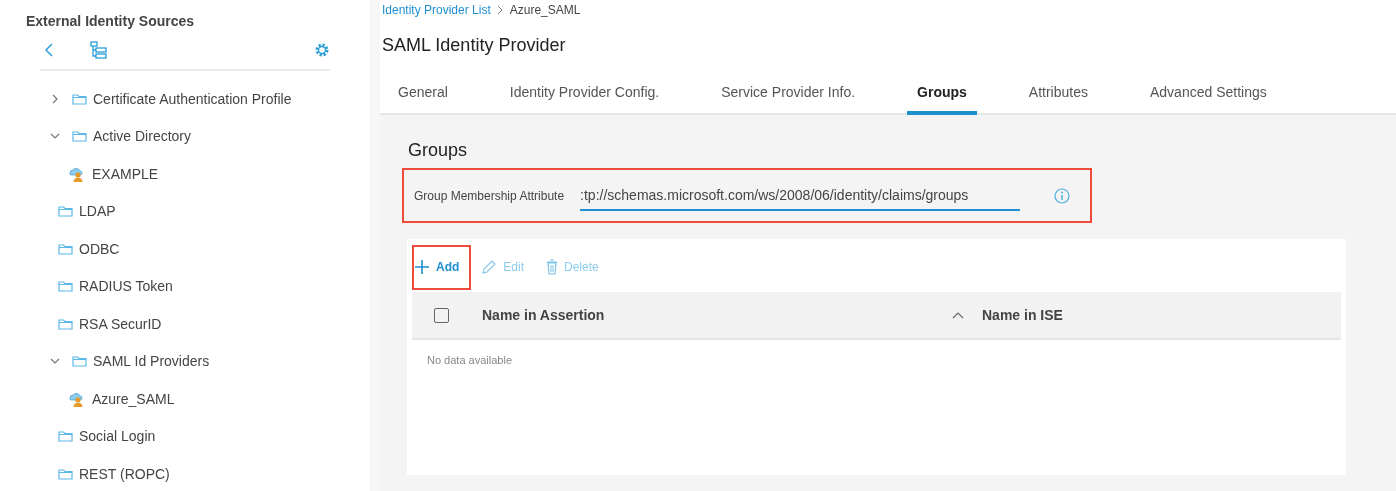 Image resolution: width=1396 pixels, height=491 pixels. Describe the element at coordinates (489, 195) in the screenshot. I see `field-label: Group Membership Attribute` at that location.